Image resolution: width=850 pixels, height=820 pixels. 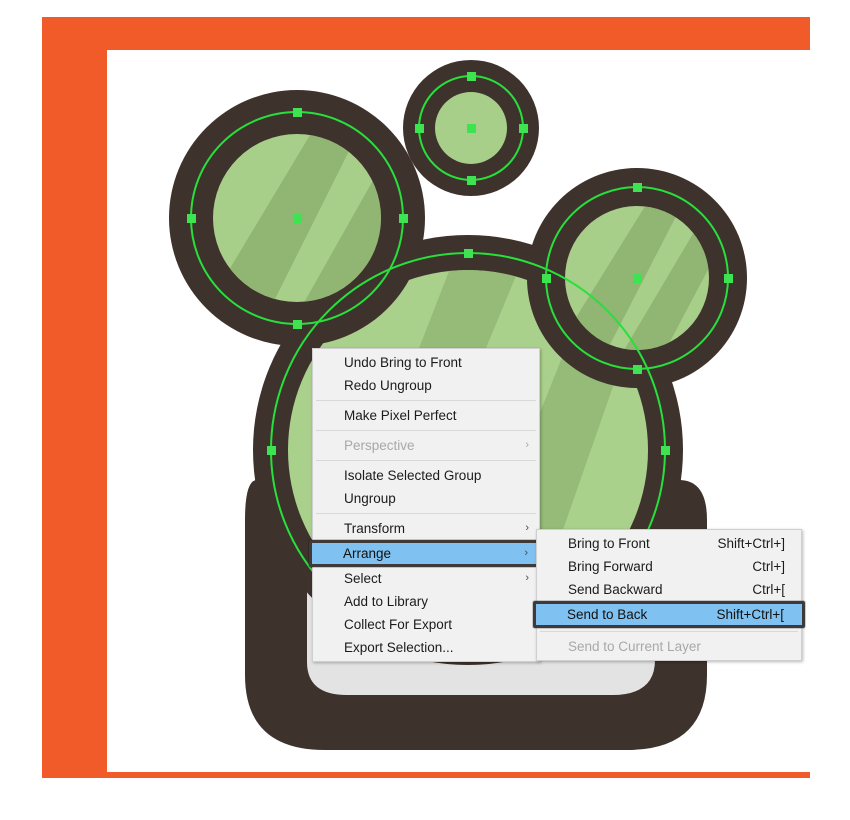 I want to click on menu-item-collect-for-export: Collect For Export, so click(x=426, y=624).